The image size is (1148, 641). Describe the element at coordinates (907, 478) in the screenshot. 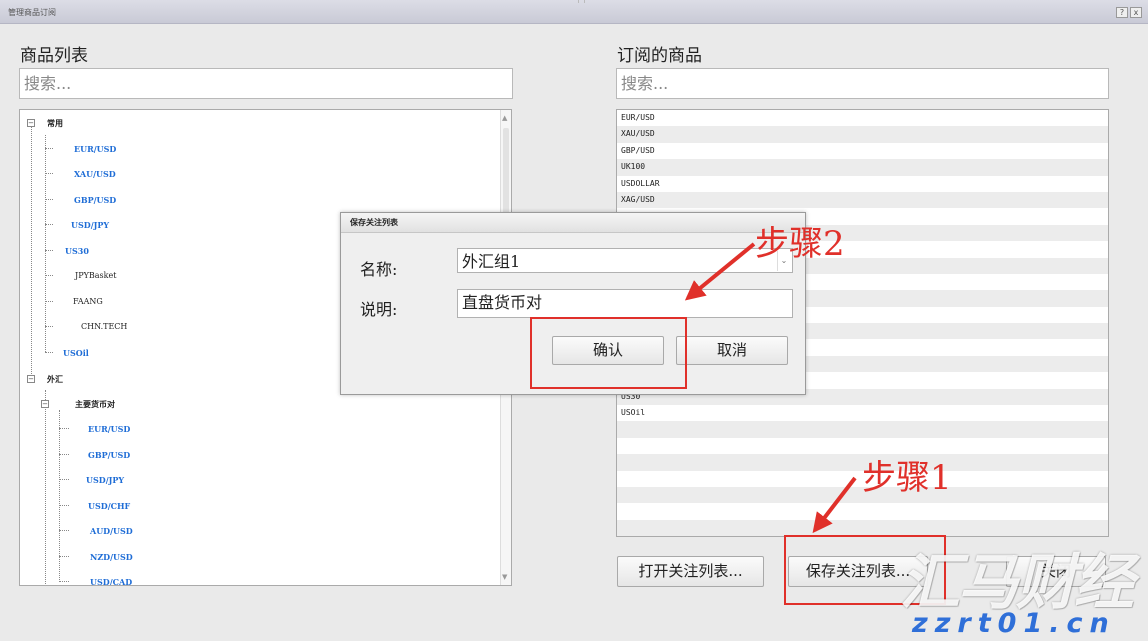

I see `step1-label: 步骤1` at that location.